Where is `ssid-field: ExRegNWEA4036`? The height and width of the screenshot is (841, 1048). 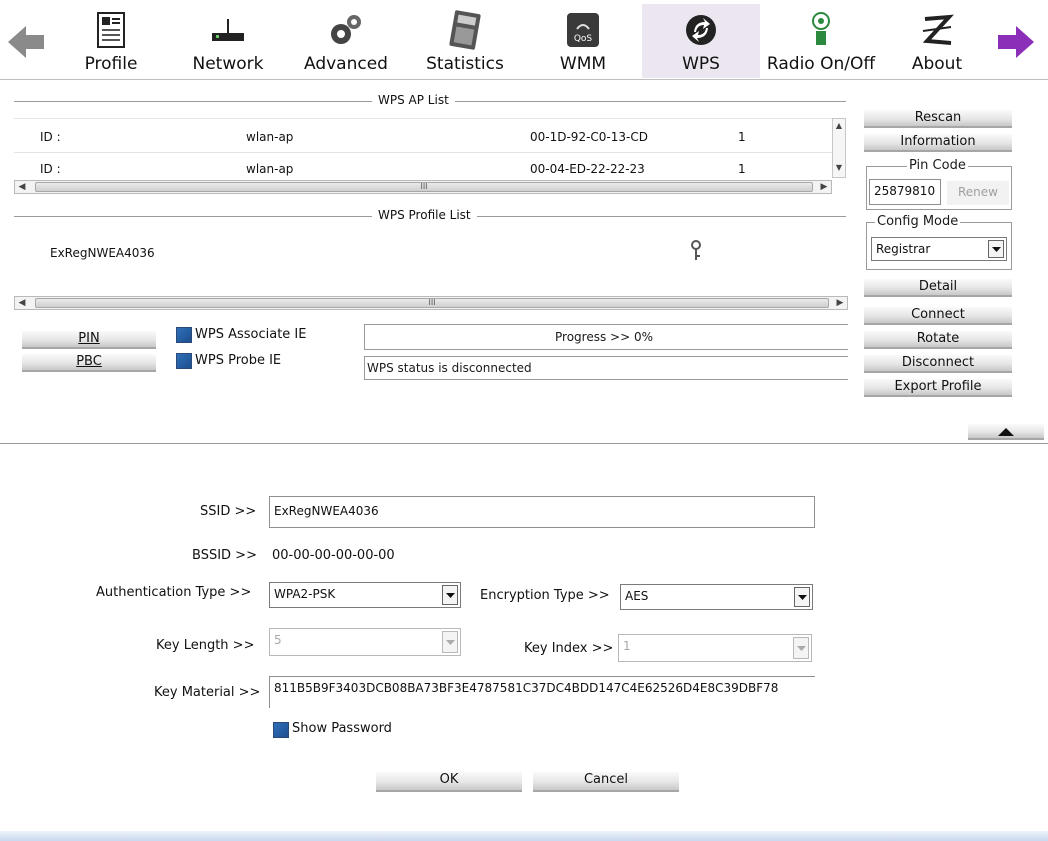 ssid-field: ExRegNWEA4036 is located at coordinates (542, 512).